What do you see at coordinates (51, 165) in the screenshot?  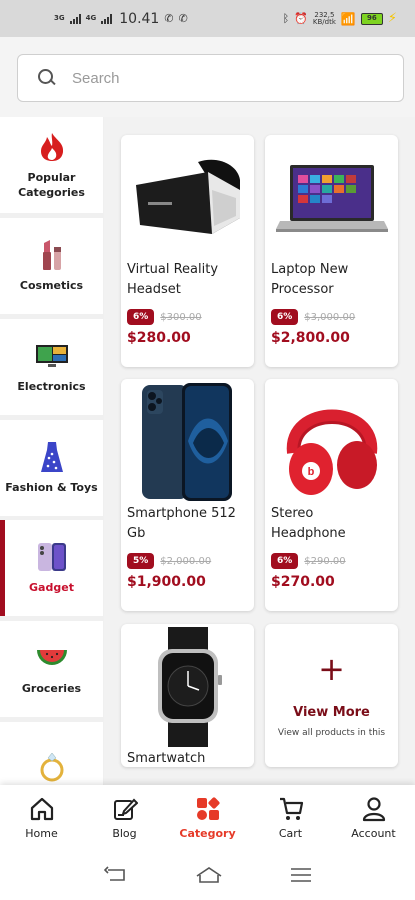 I see `category-item-popular: Popular Categories` at bounding box center [51, 165].